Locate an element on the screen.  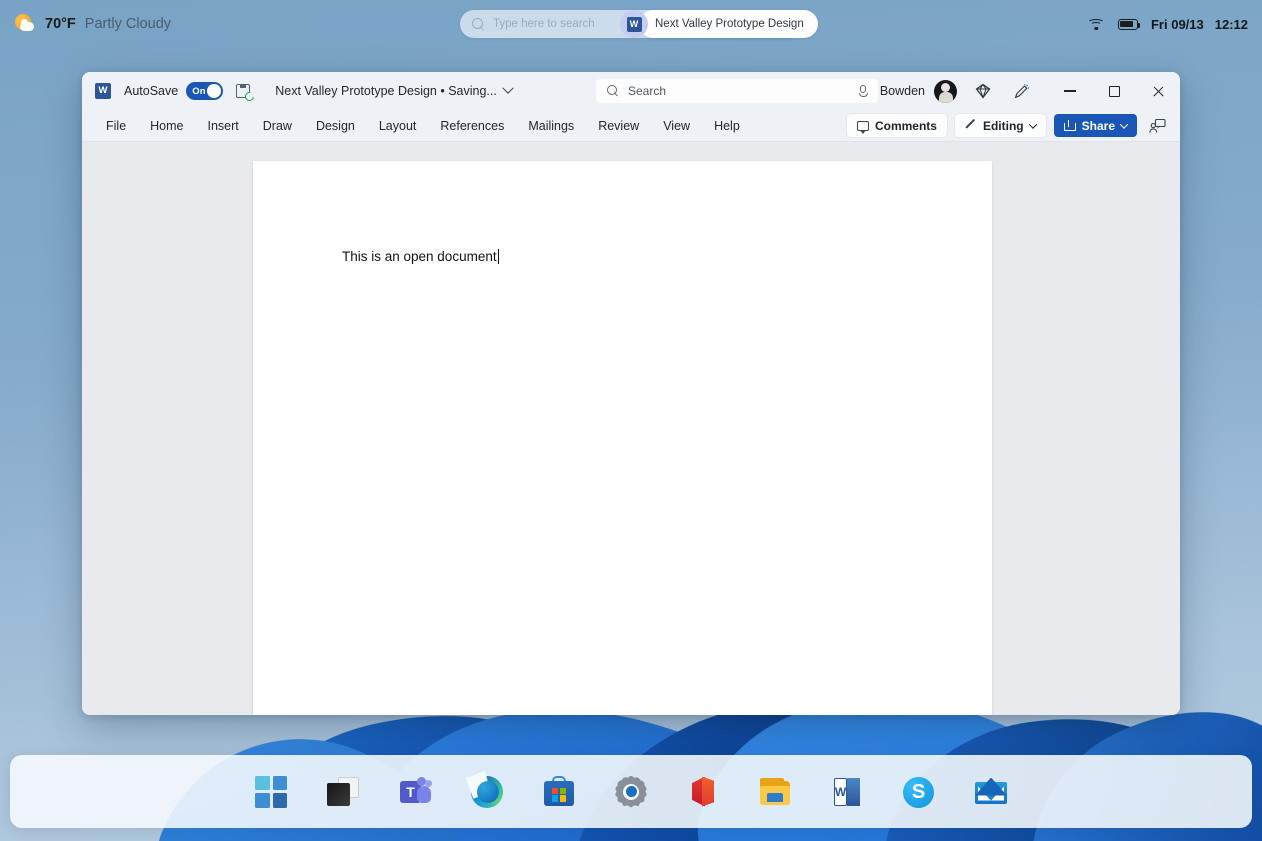
word-button: W is located at coordinates (847, 792).